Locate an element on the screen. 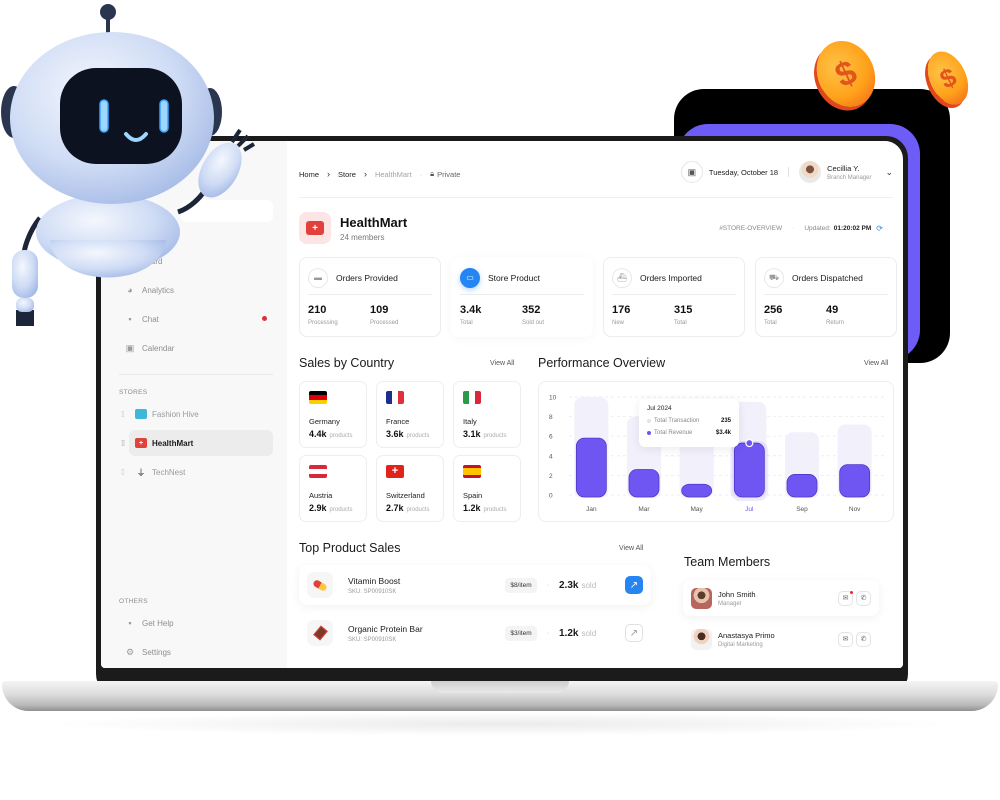  country-value: 1.2k is located at coordinates (472, 508).